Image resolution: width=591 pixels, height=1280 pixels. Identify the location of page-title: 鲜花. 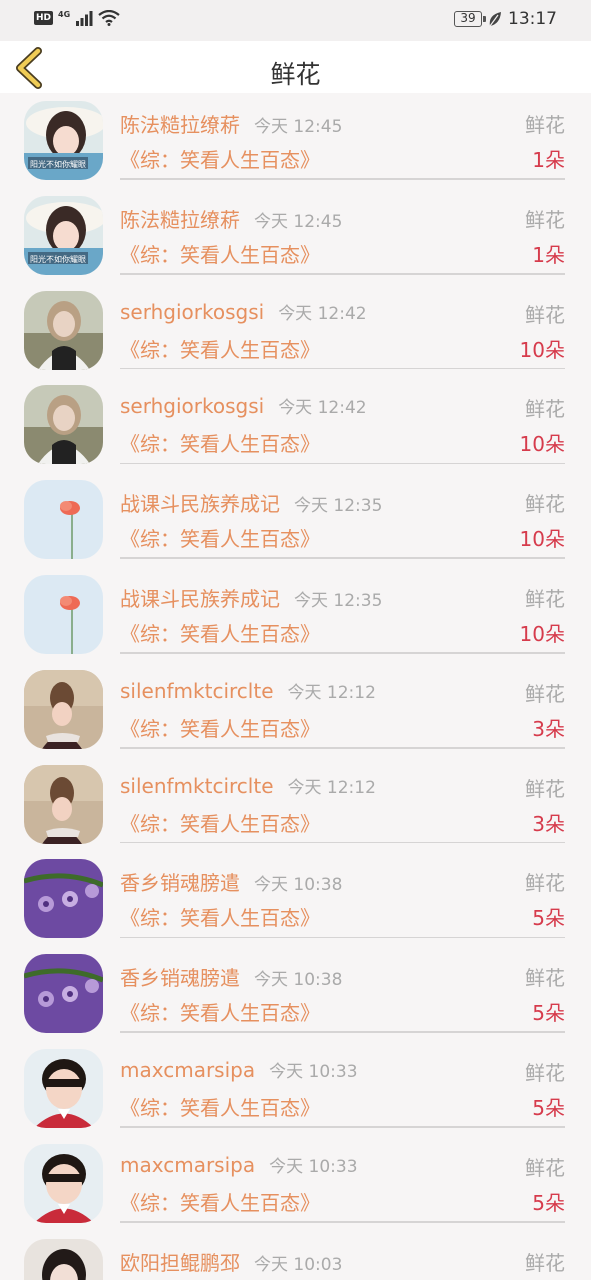
(295, 74).